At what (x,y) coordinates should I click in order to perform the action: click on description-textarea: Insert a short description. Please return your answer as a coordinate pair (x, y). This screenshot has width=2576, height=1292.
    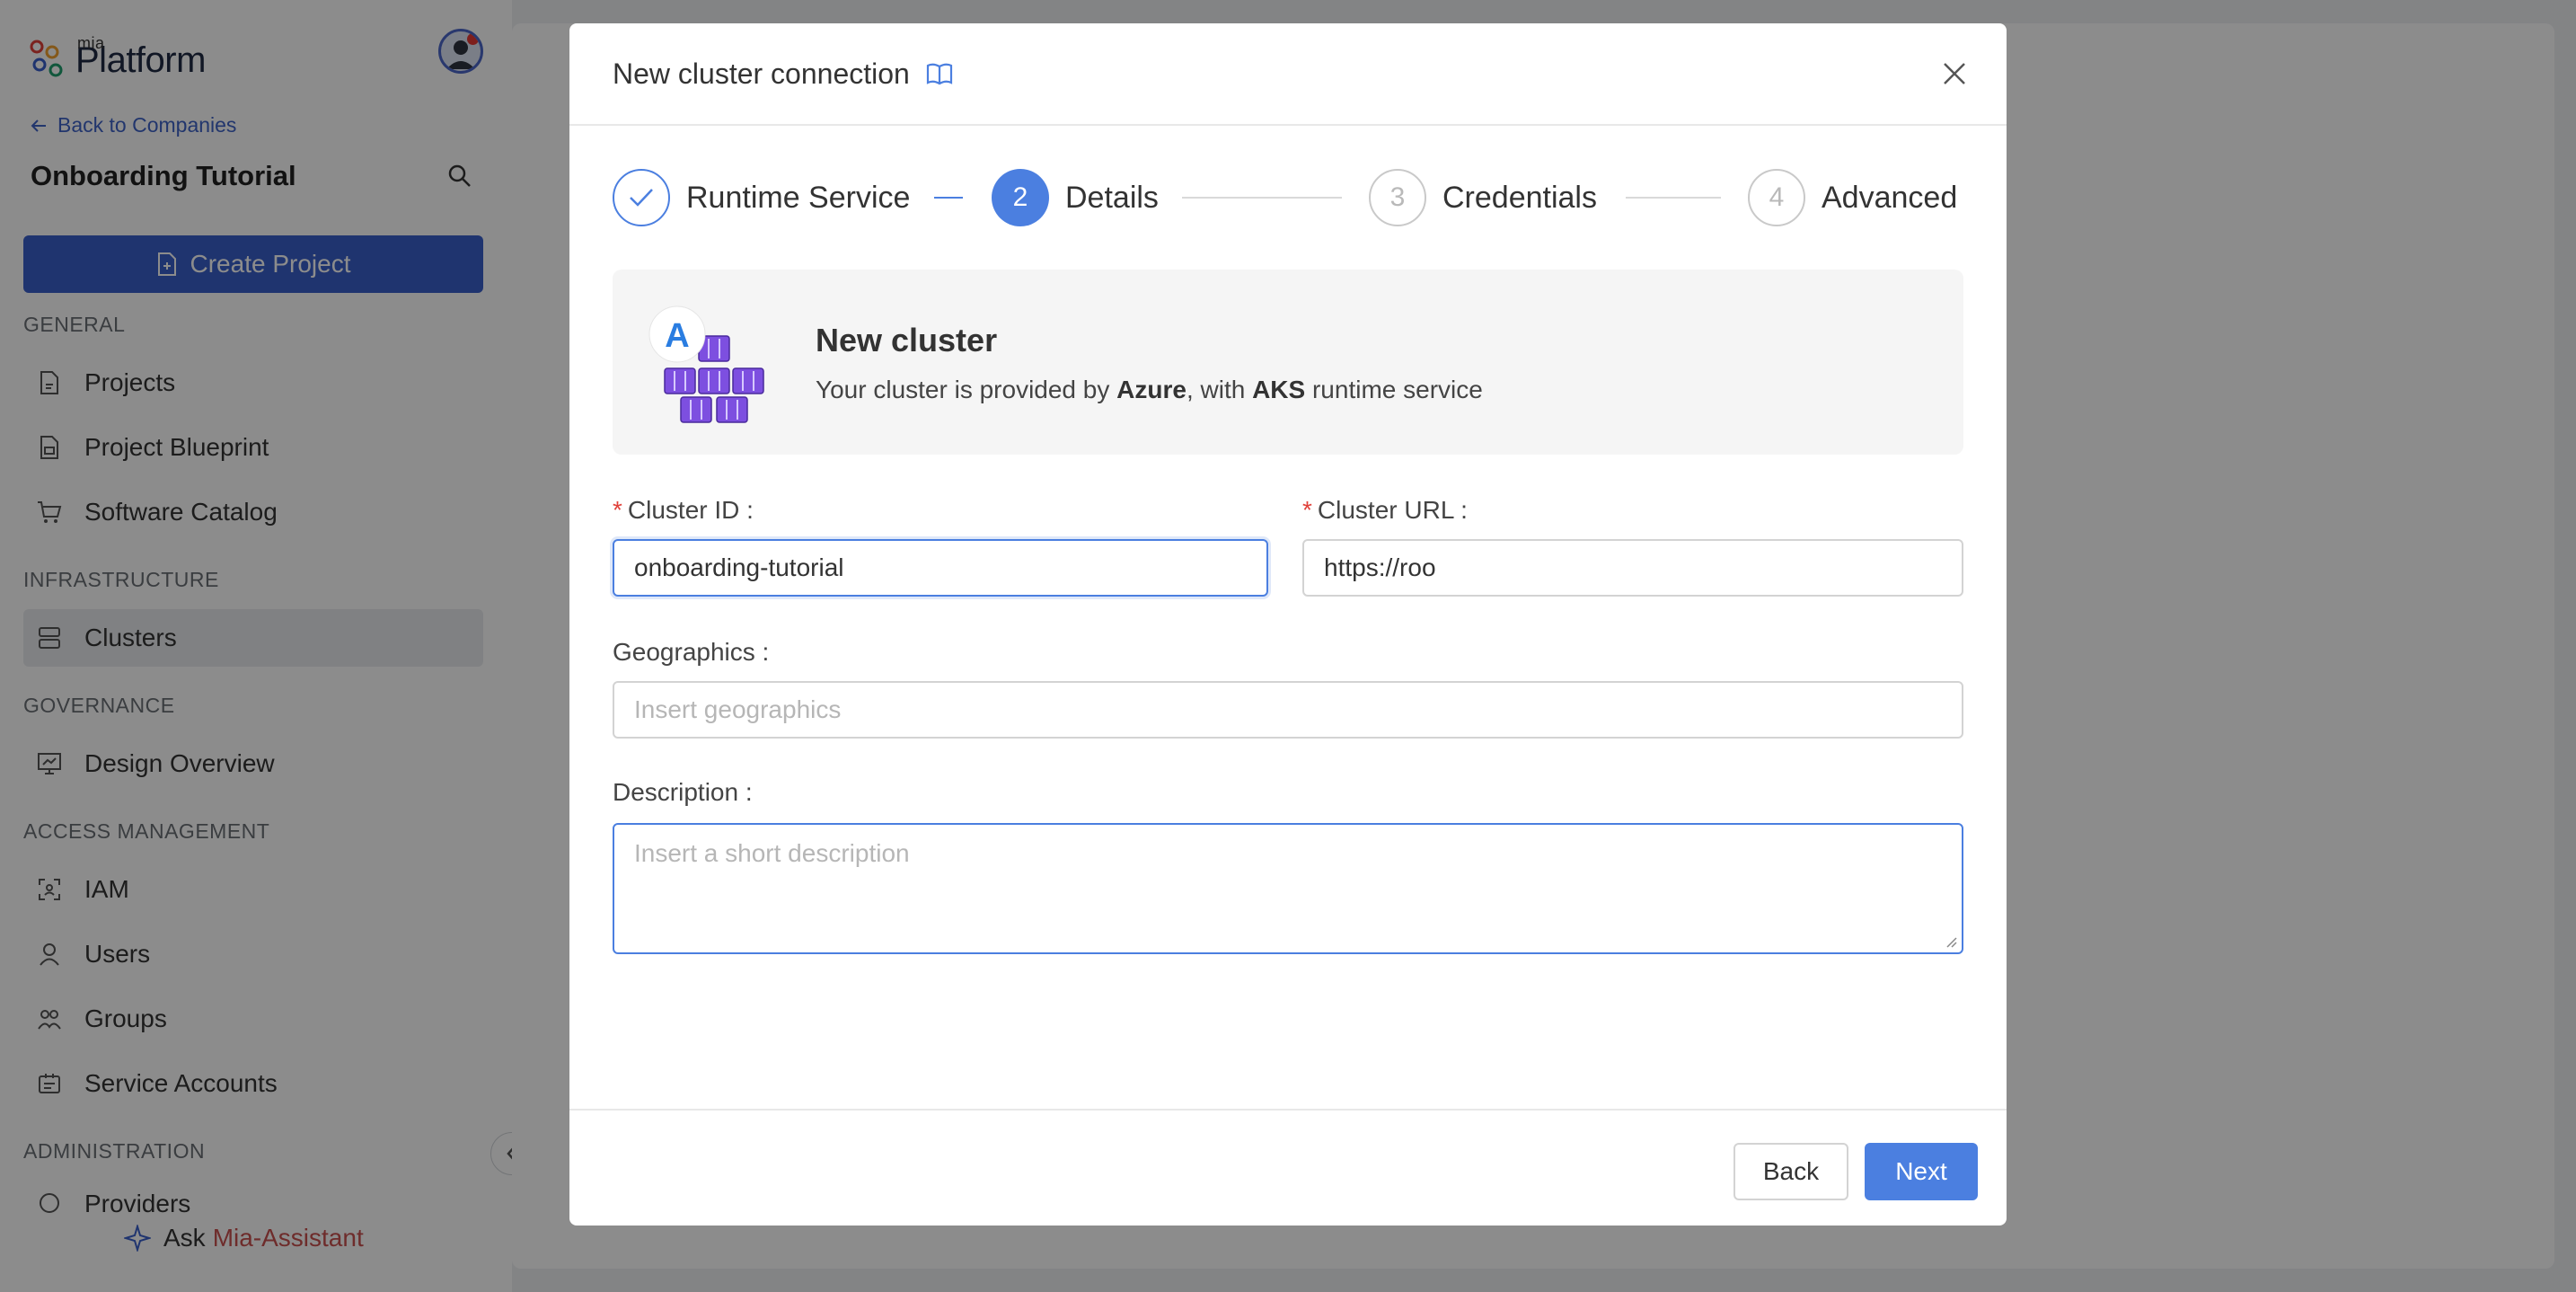
    Looking at the image, I should click on (1288, 888).